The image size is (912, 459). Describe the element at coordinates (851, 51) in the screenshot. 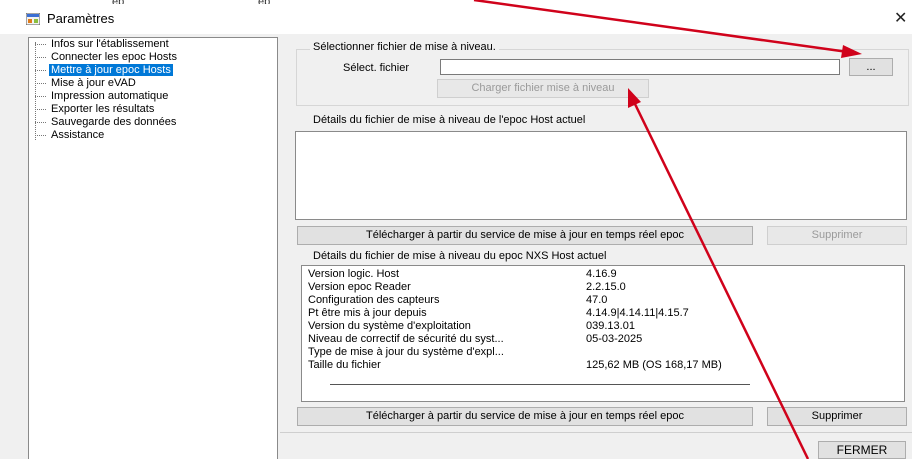

I see `annotation-arrowhead-browse` at that location.